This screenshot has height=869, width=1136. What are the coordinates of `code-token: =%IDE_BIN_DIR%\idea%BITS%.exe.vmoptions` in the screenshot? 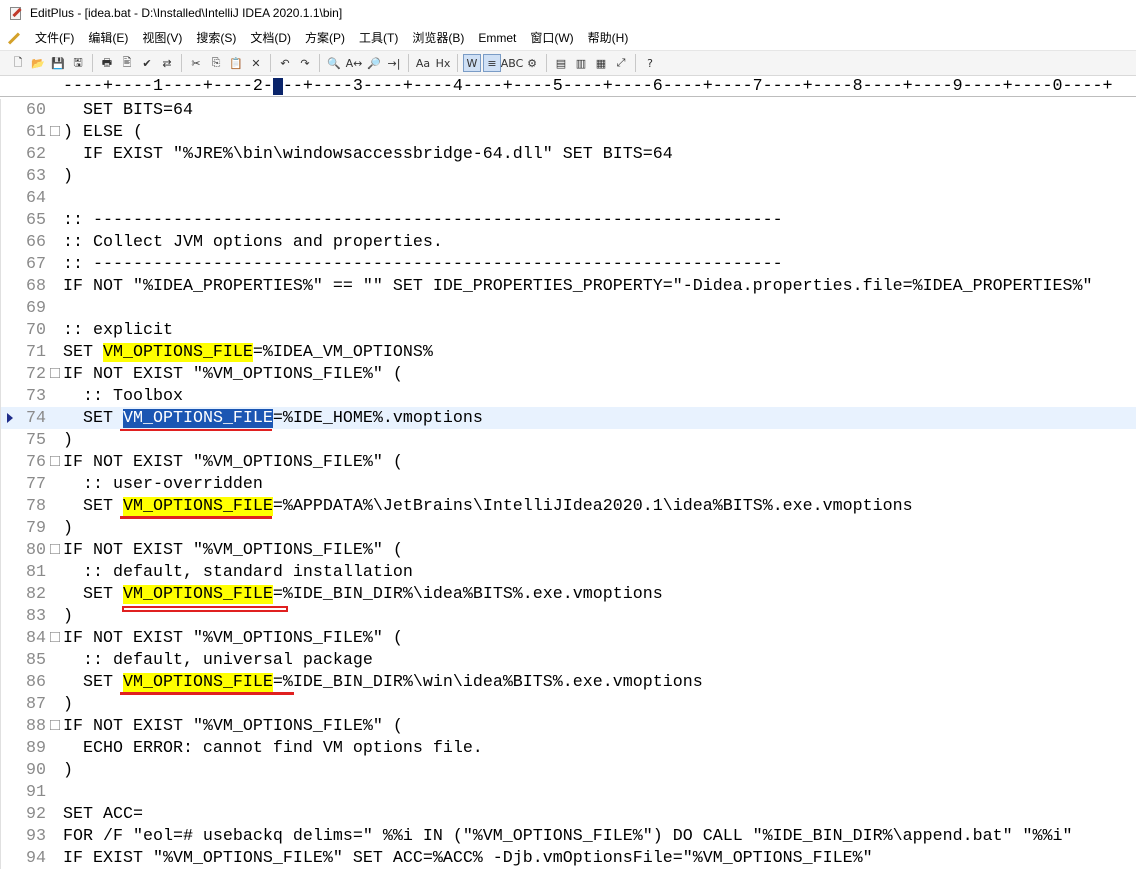 It's located at (467, 594).